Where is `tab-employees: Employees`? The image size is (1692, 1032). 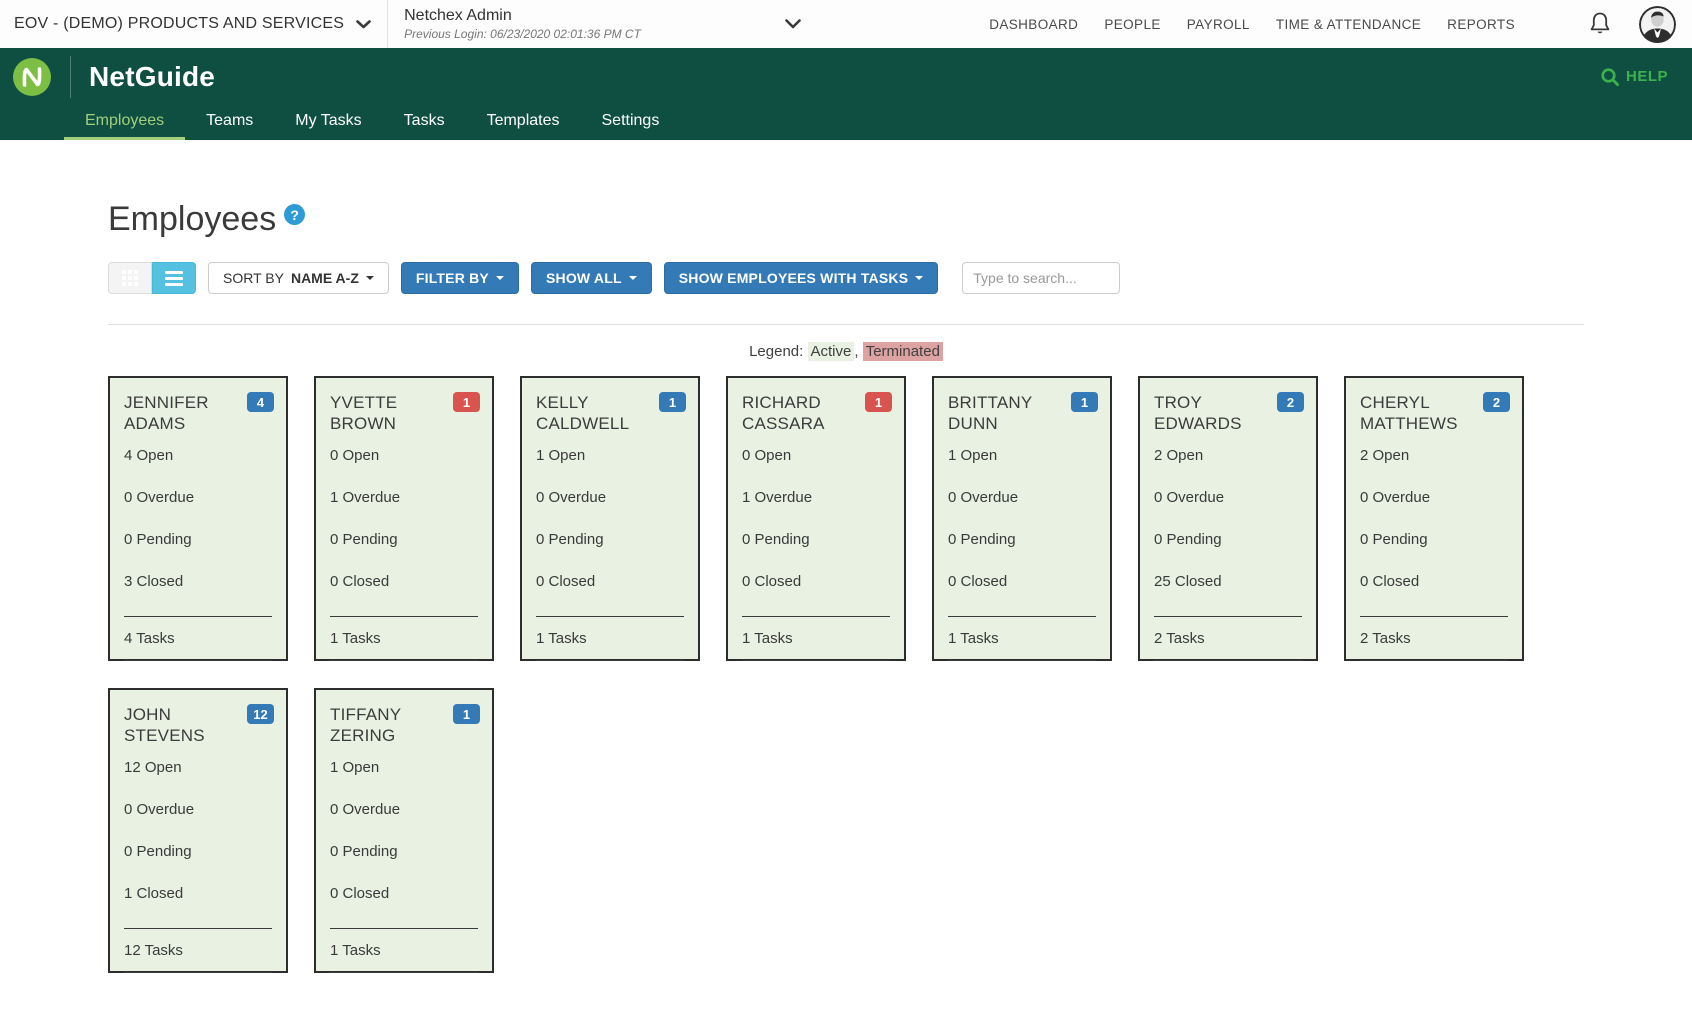 tab-employees: Employees is located at coordinates (125, 122).